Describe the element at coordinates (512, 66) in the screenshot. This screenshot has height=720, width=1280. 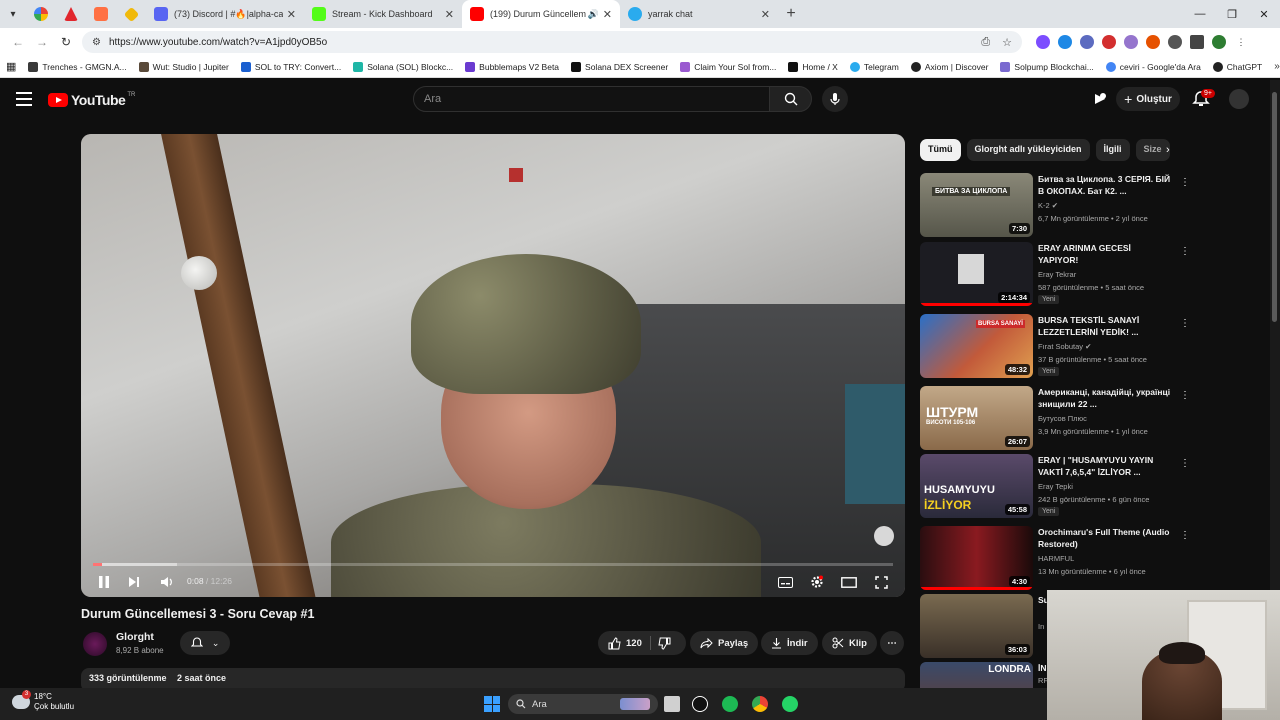
I see `bookmark-item: Bubblemaps V2 Beta` at that location.